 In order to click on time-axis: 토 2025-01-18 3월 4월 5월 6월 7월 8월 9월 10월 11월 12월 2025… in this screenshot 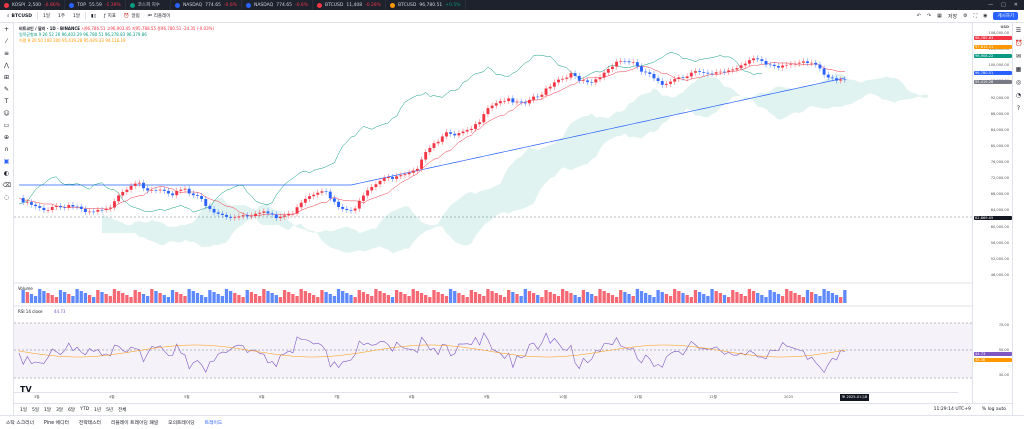, I will do `click(486, 397)`.